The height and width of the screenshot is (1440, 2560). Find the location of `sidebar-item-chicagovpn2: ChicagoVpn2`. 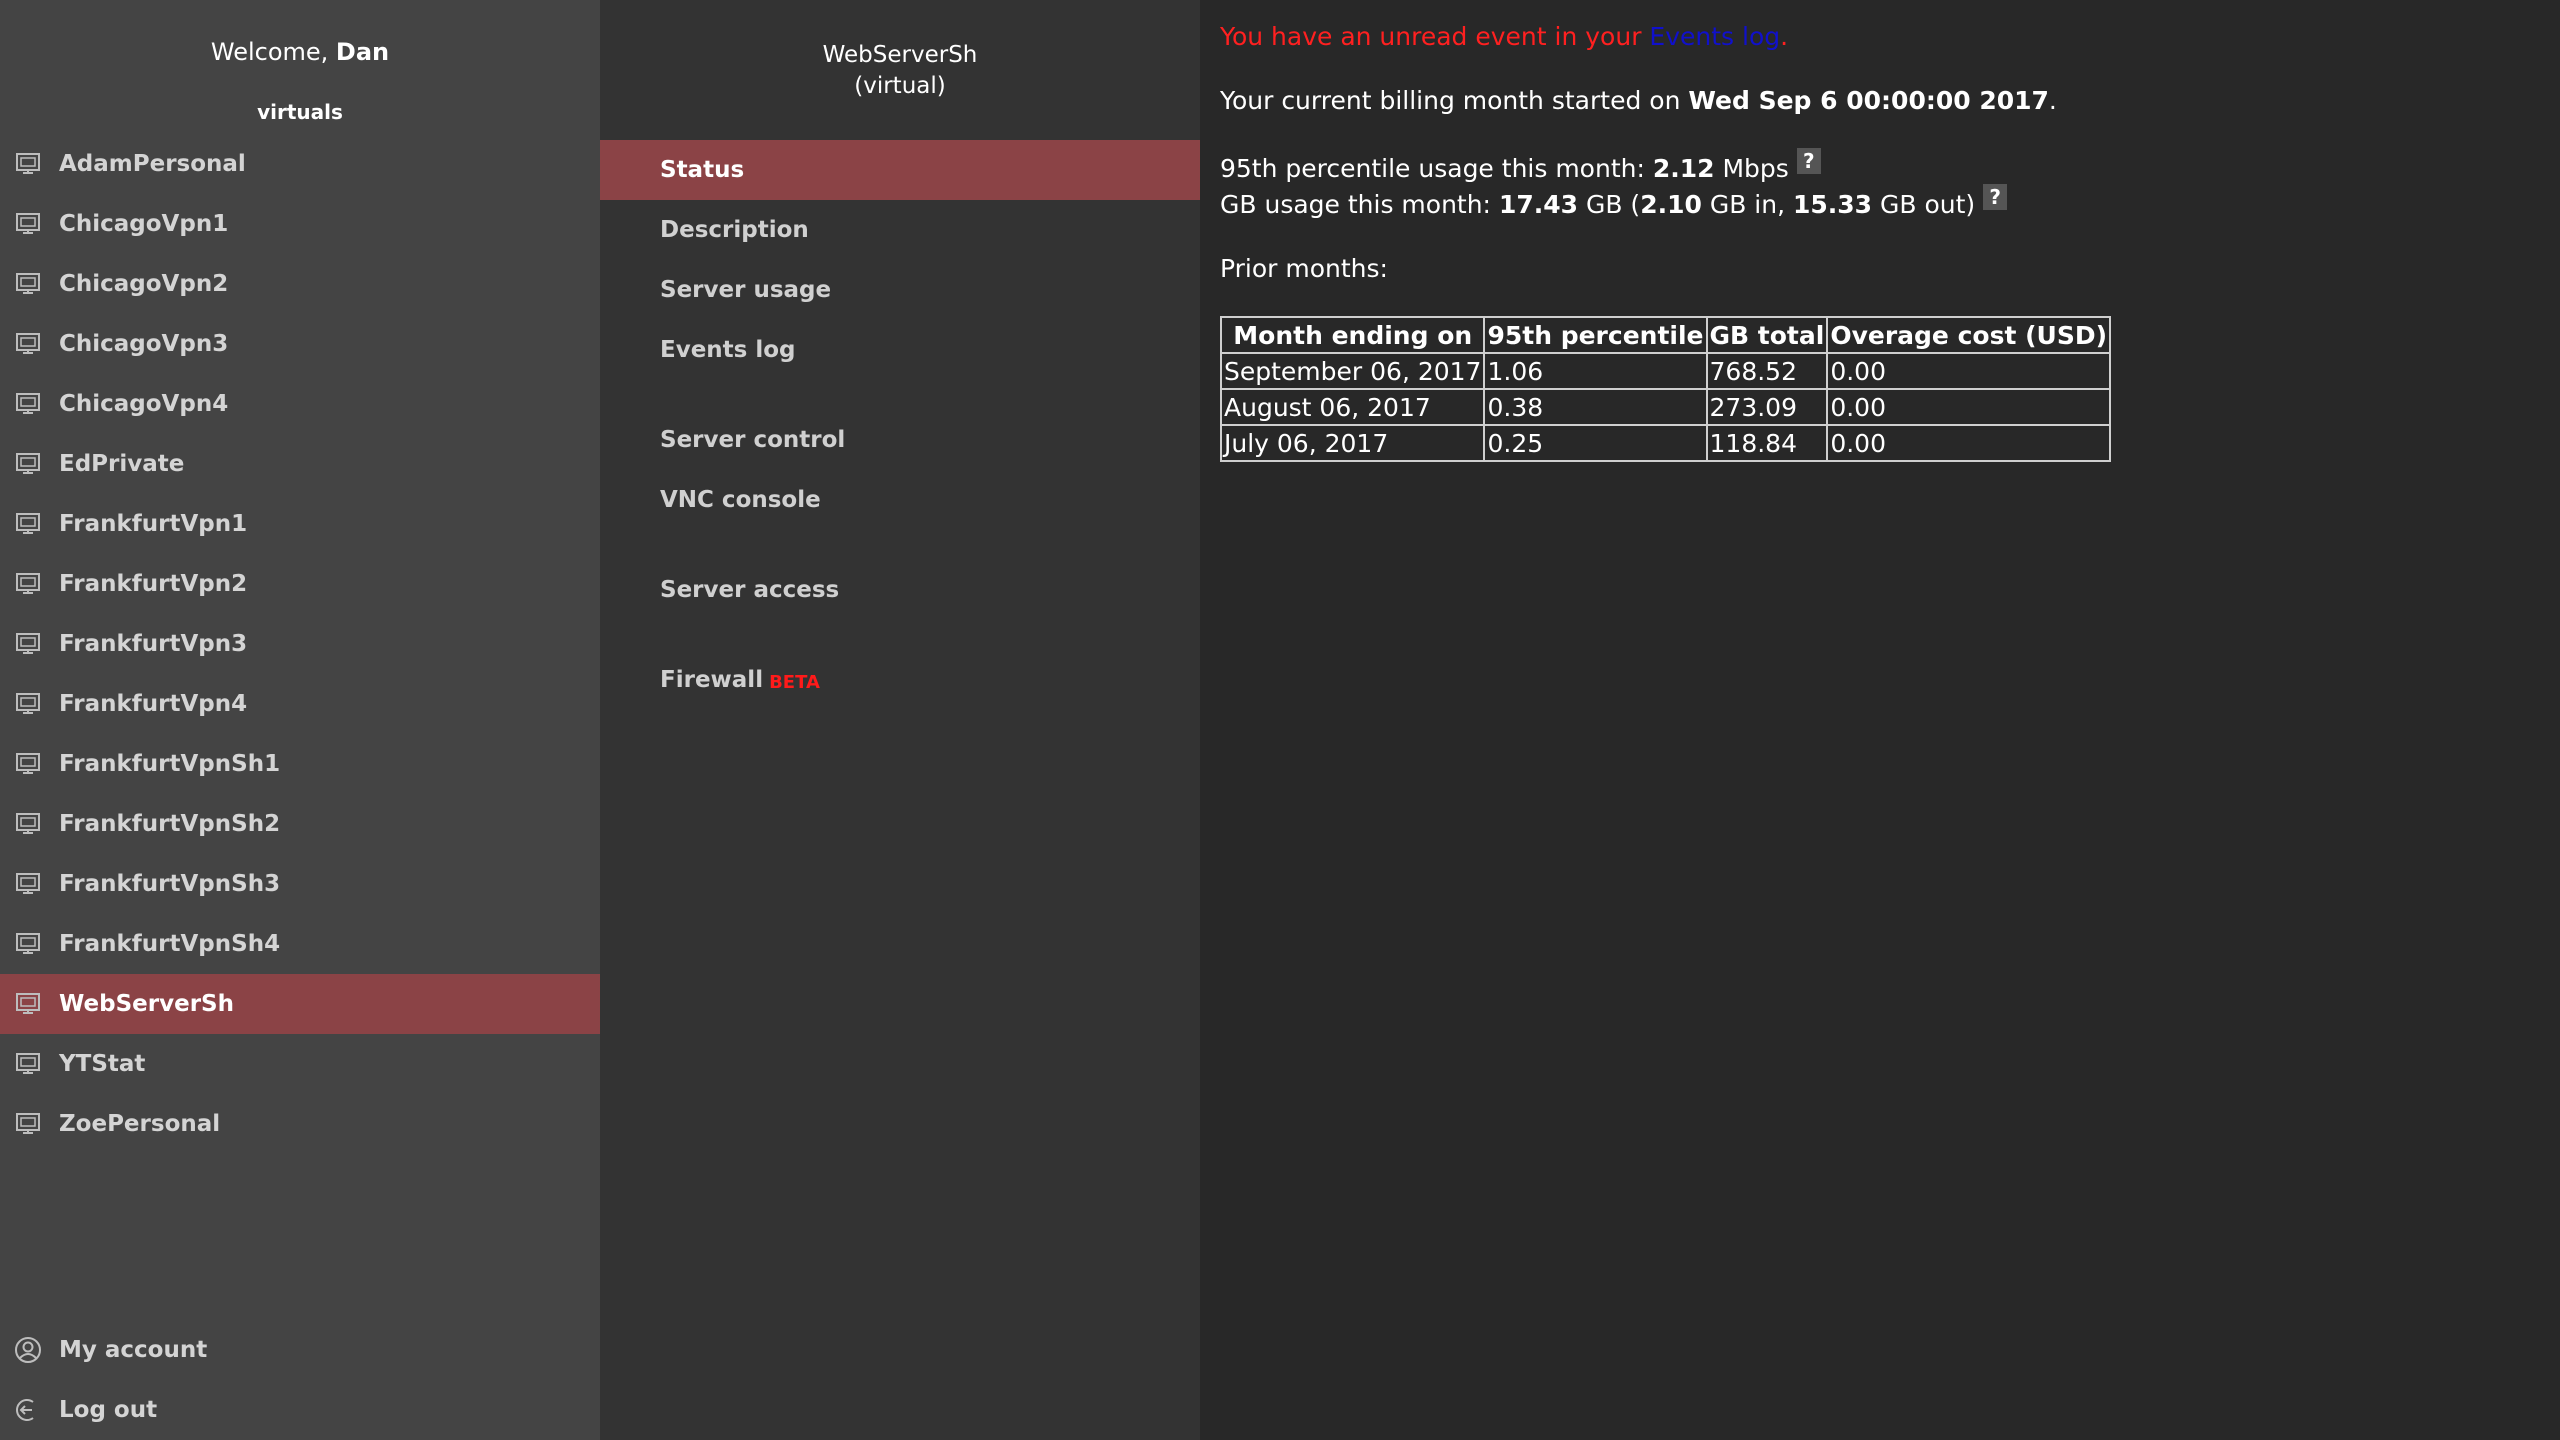

sidebar-item-chicagovpn2: ChicagoVpn2 is located at coordinates (300, 284).